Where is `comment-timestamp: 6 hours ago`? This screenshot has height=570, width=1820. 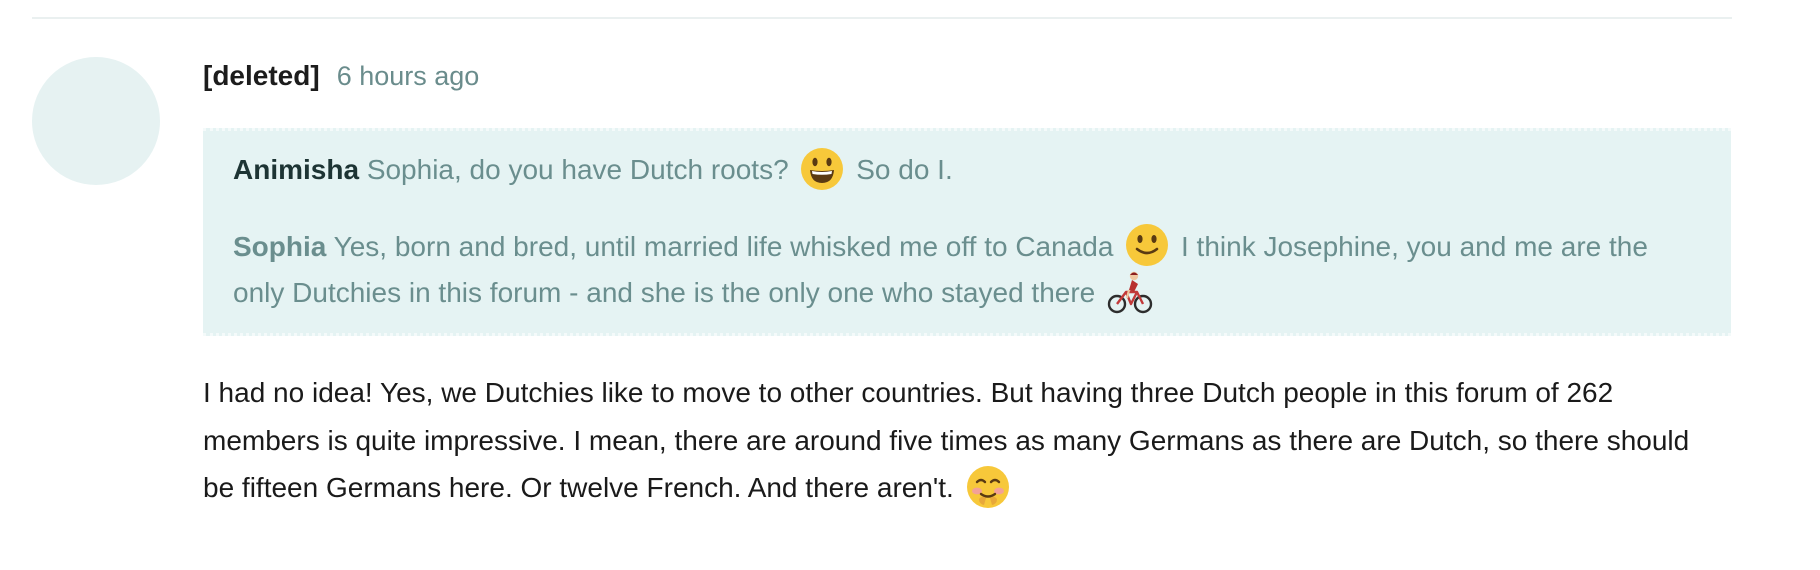
comment-timestamp: 6 hours ago is located at coordinates (408, 76).